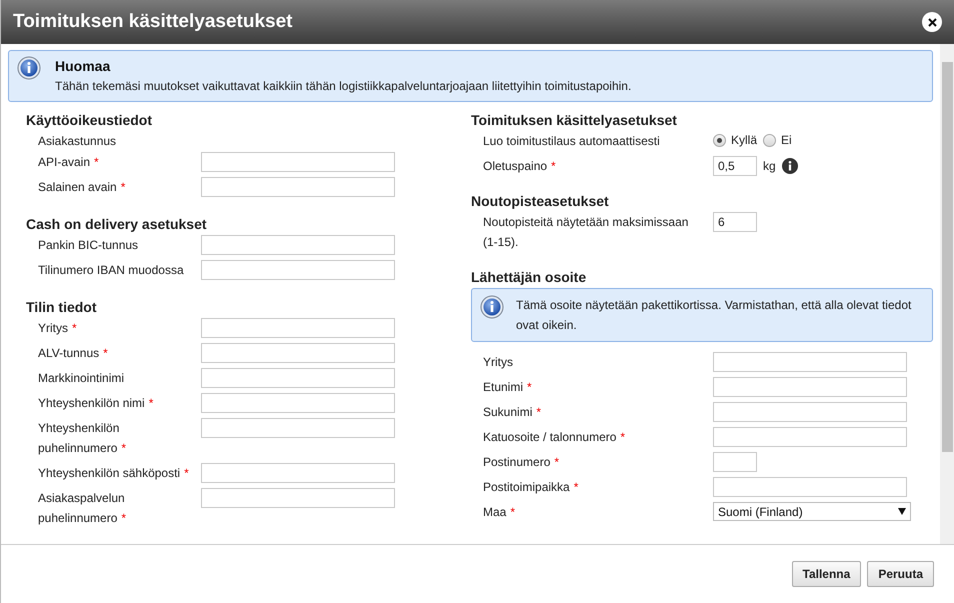 Image resolution: width=954 pixels, height=603 pixels. What do you see at coordinates (499, 512) in the screenshot?
I see `field-label: Maa *` at bounding box center [499, 512].